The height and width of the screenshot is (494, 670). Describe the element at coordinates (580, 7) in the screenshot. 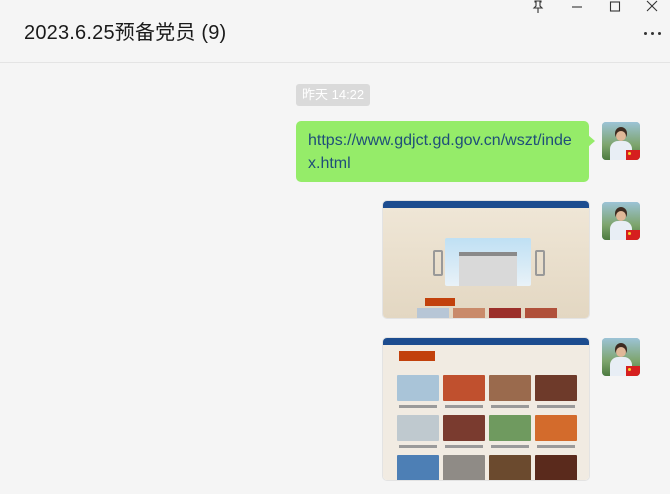

I see `minimize-icon` at that location.